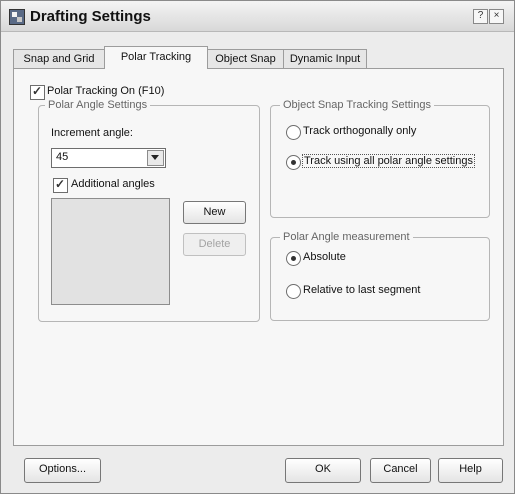 This screenshot has width=515, height=494. I want to click on tab-object-snap: Object Snap, so click(245, 58).